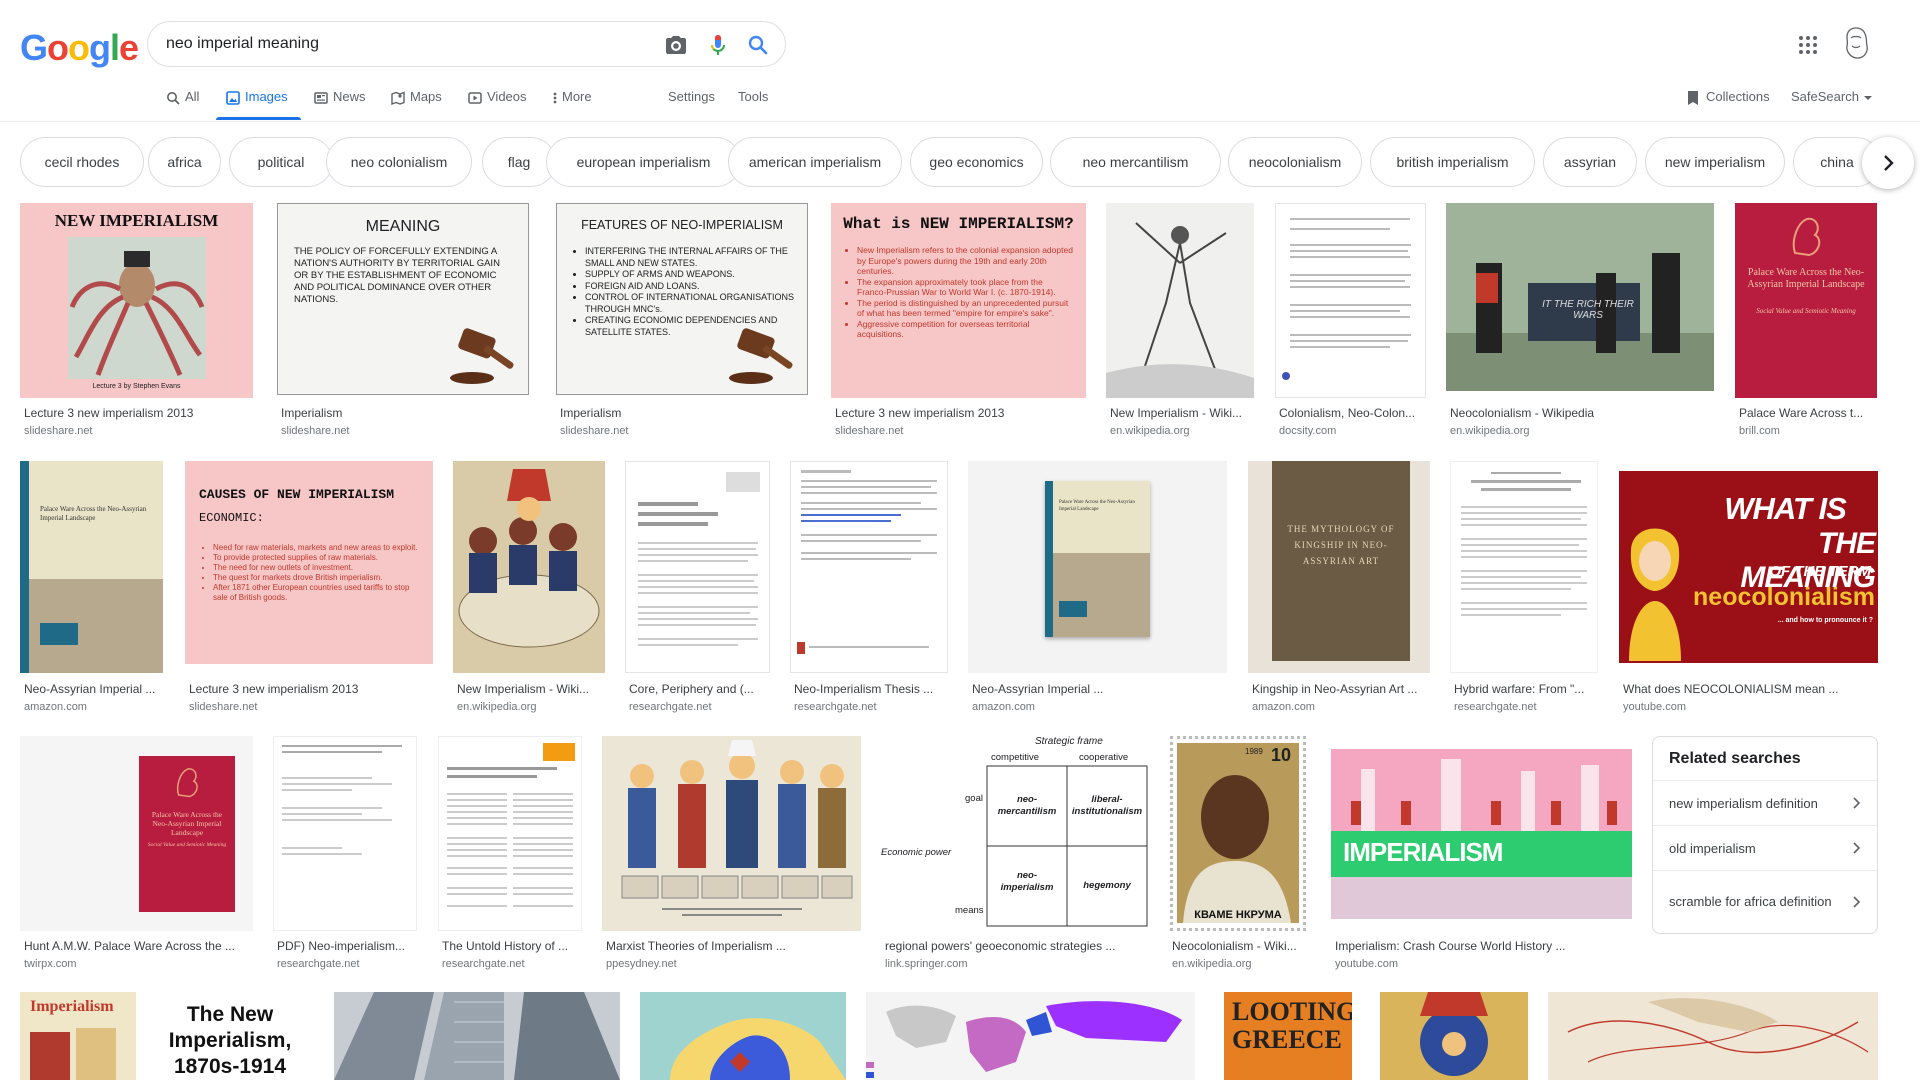 This screenshot has height=1080, width=1920. Describe the element at coordinates (682, 225) in the screenshot. I see `slide-title: FEATURES OF NEO-IMPERIALISM` at that location.